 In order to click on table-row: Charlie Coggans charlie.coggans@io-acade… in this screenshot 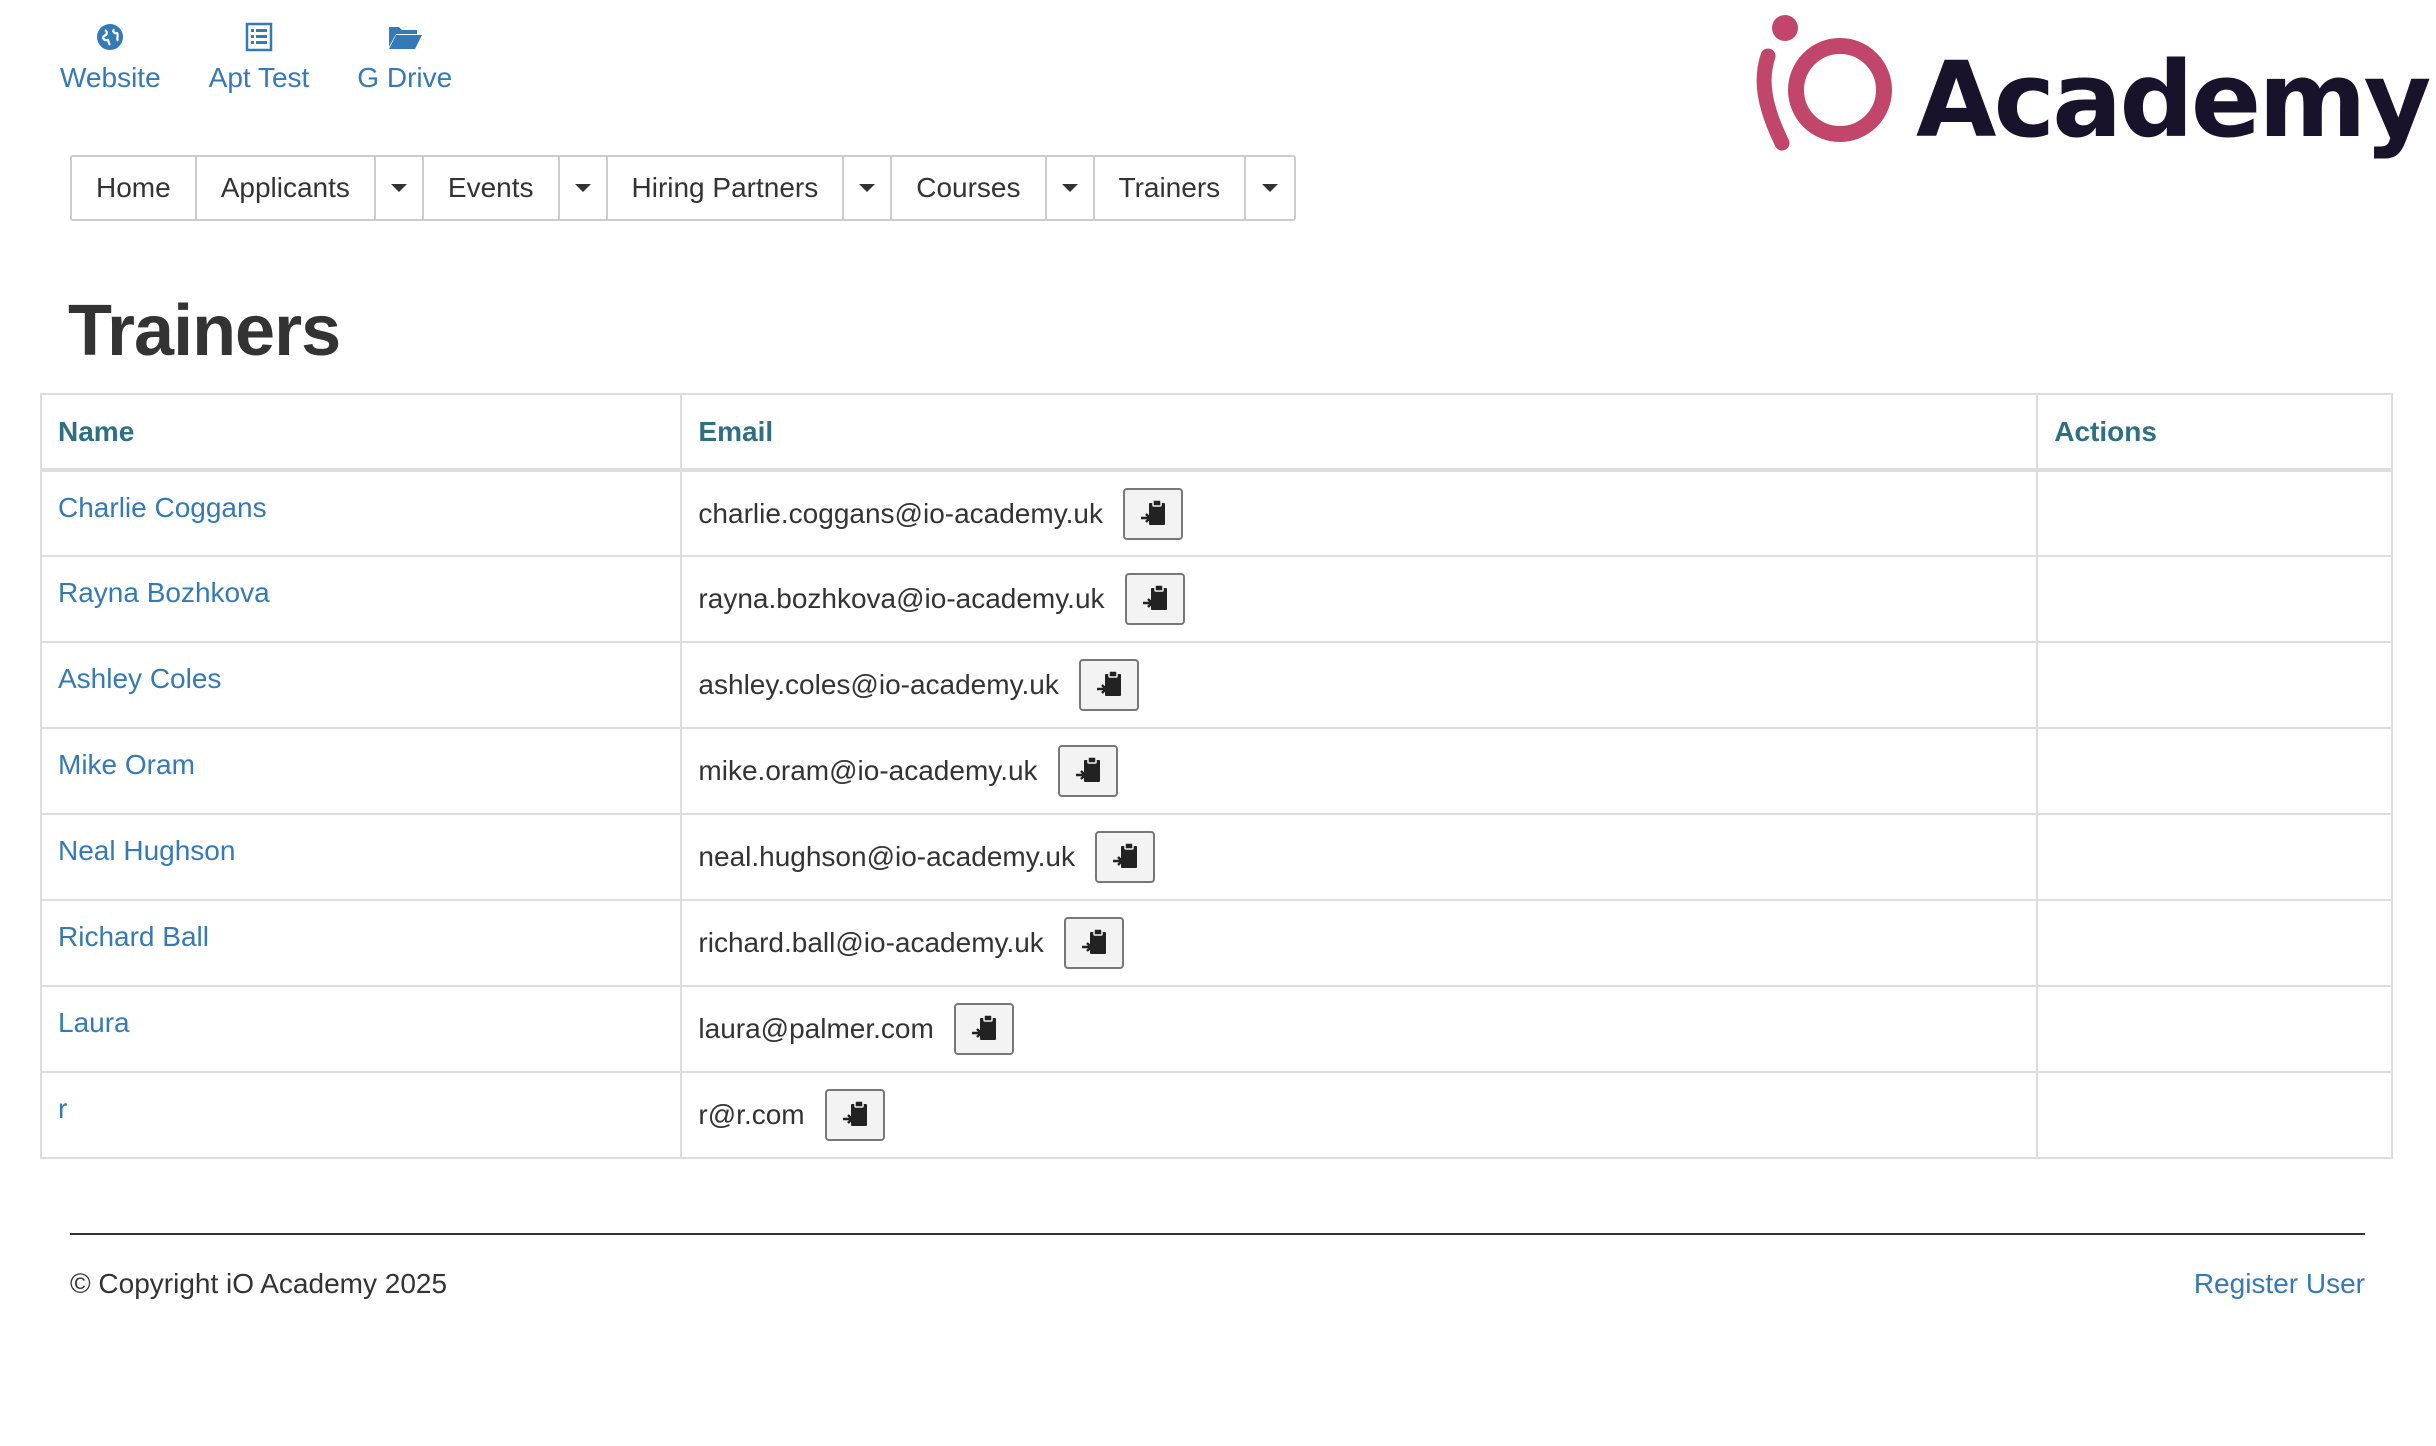, I will do `click(1216, 513)`.